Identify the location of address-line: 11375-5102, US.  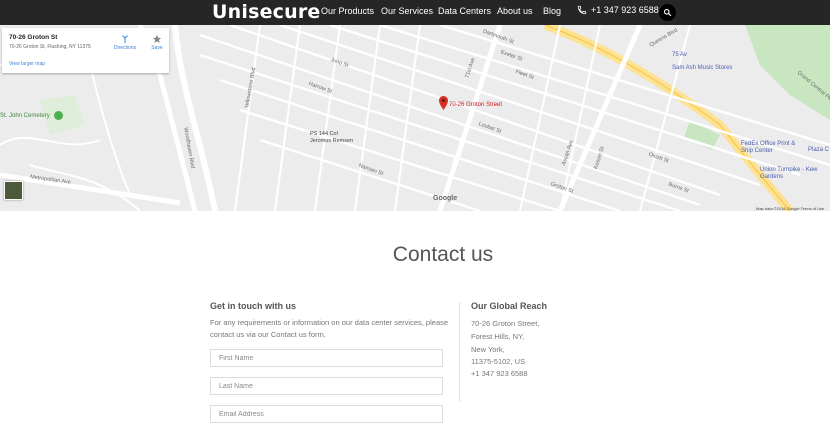
(498, 361).